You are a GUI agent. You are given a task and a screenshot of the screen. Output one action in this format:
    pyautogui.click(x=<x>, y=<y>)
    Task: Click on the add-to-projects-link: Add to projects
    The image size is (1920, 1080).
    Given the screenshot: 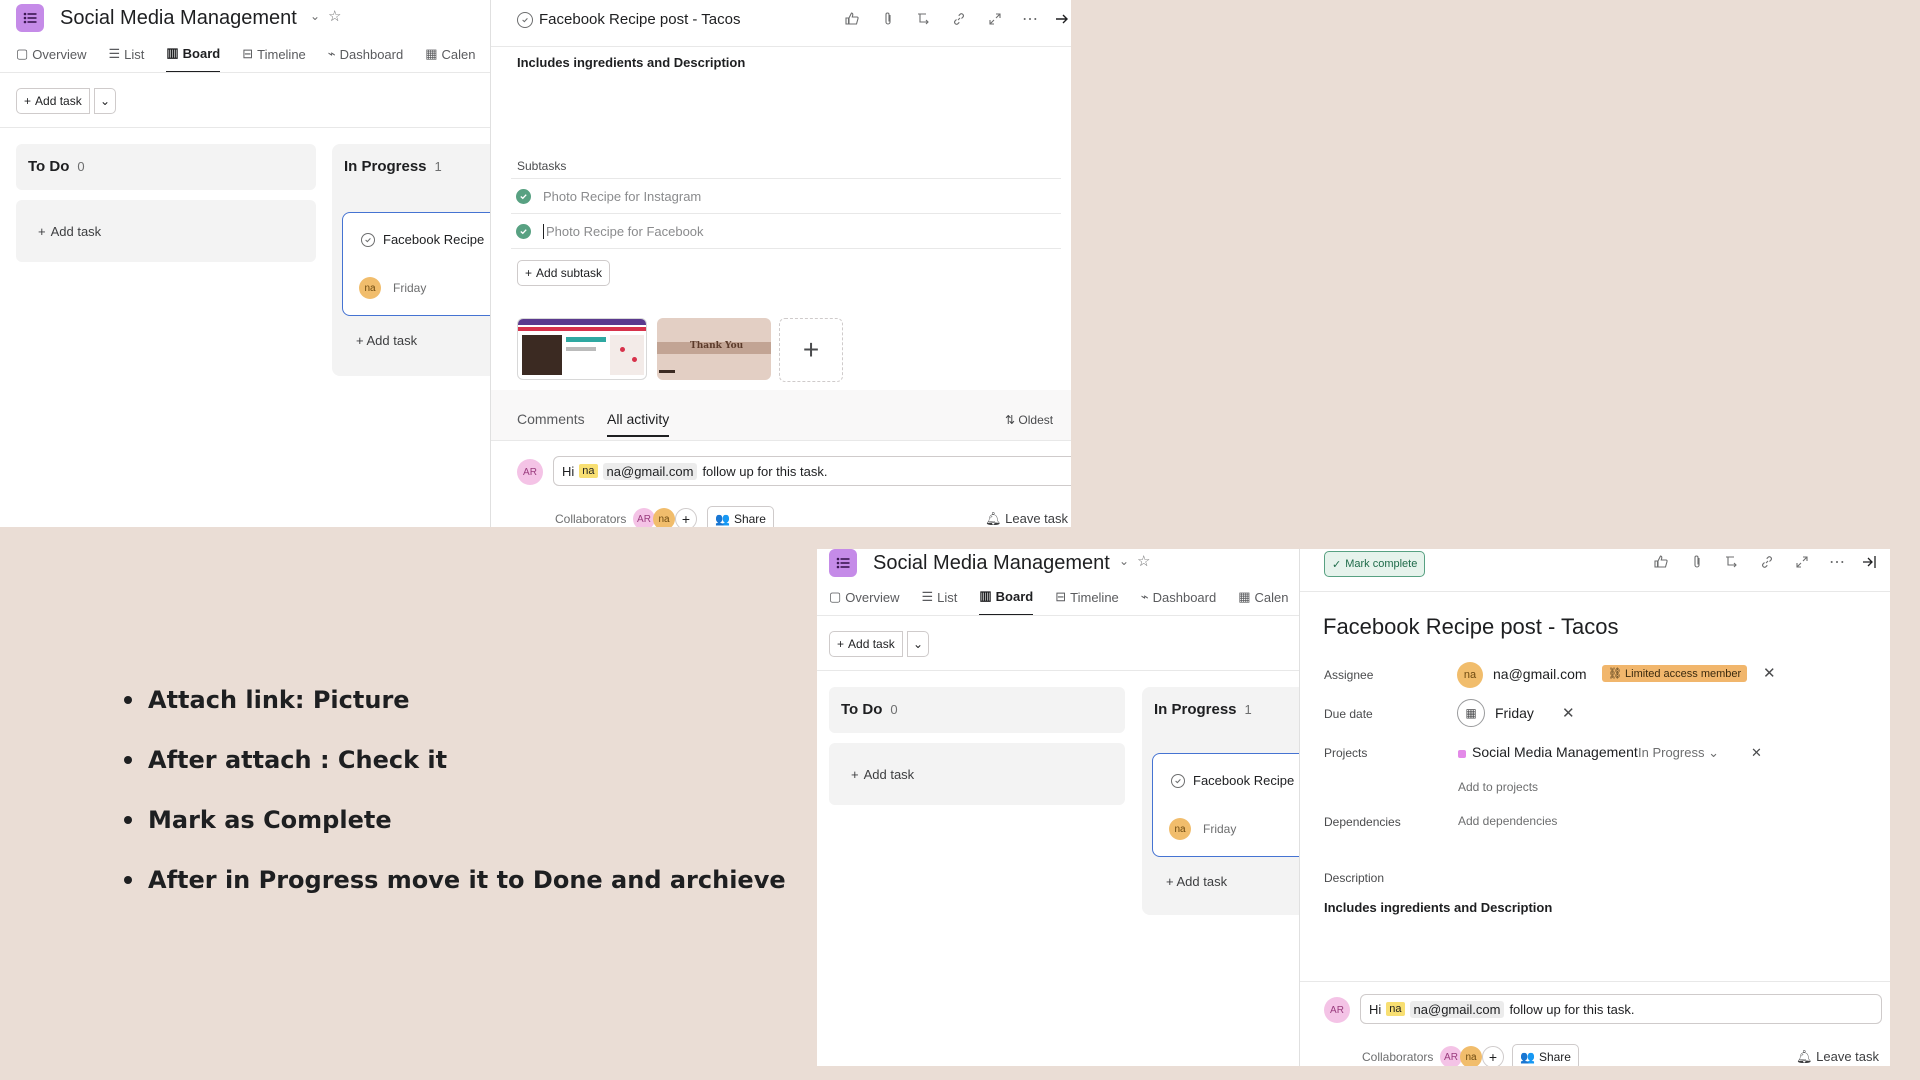 What is the action you would take?
    pyautogui.click(x=1498, y=787)
    